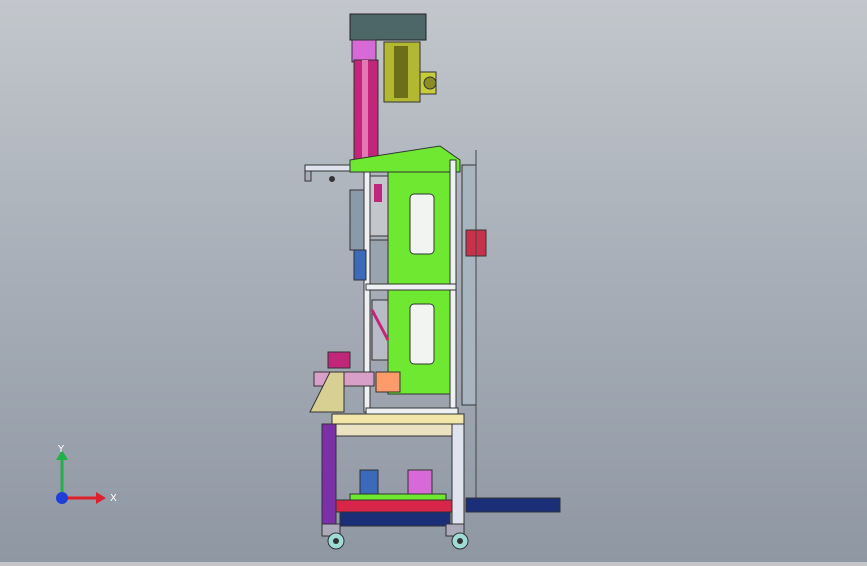 The height and width of the screenshot is (566, 867). What do you see at coordinates (62, 498) in the screenshot?
I see `z-axis-dot` at bounding box center [62, 498].